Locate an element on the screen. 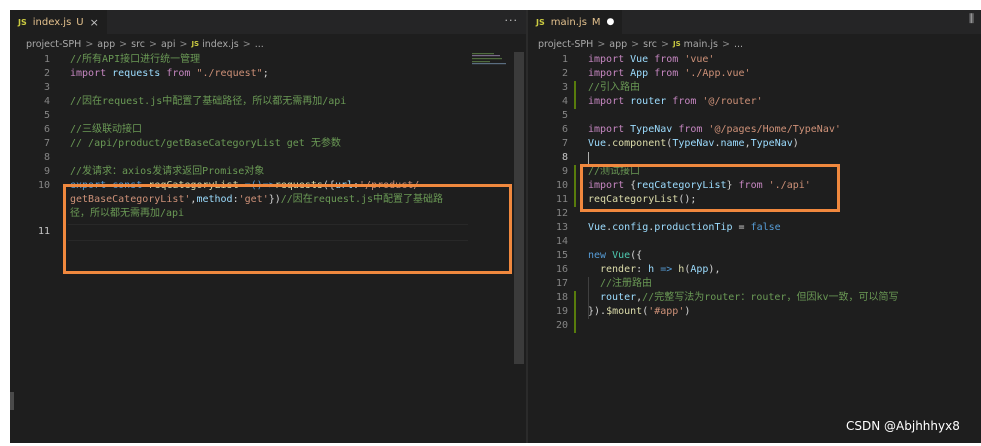  right-tab-bar: JS main.js M ● is located at coordinates (754, 22).